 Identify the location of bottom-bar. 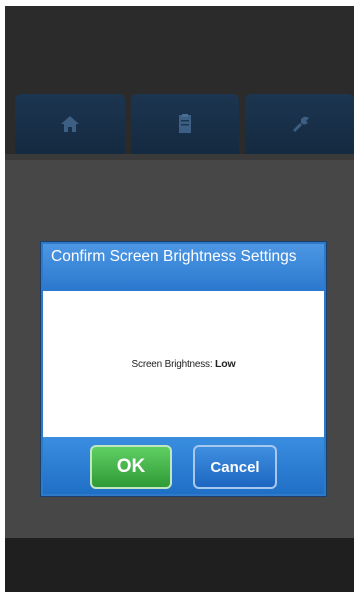
(179, 565).